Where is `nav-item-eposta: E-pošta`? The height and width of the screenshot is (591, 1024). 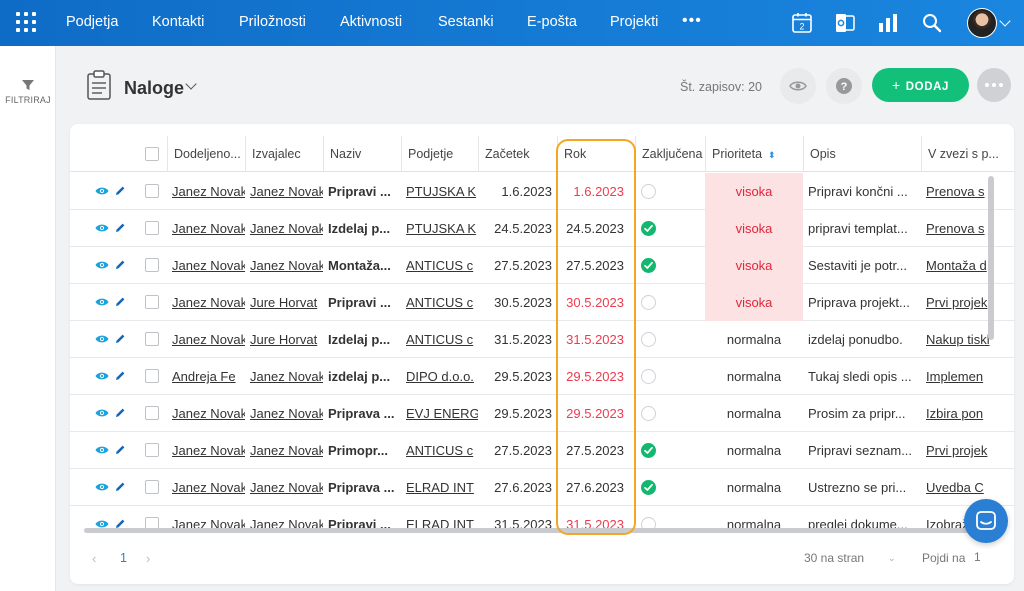 nav-item-eposta: E-pošta is located at coordinates (552, 22).